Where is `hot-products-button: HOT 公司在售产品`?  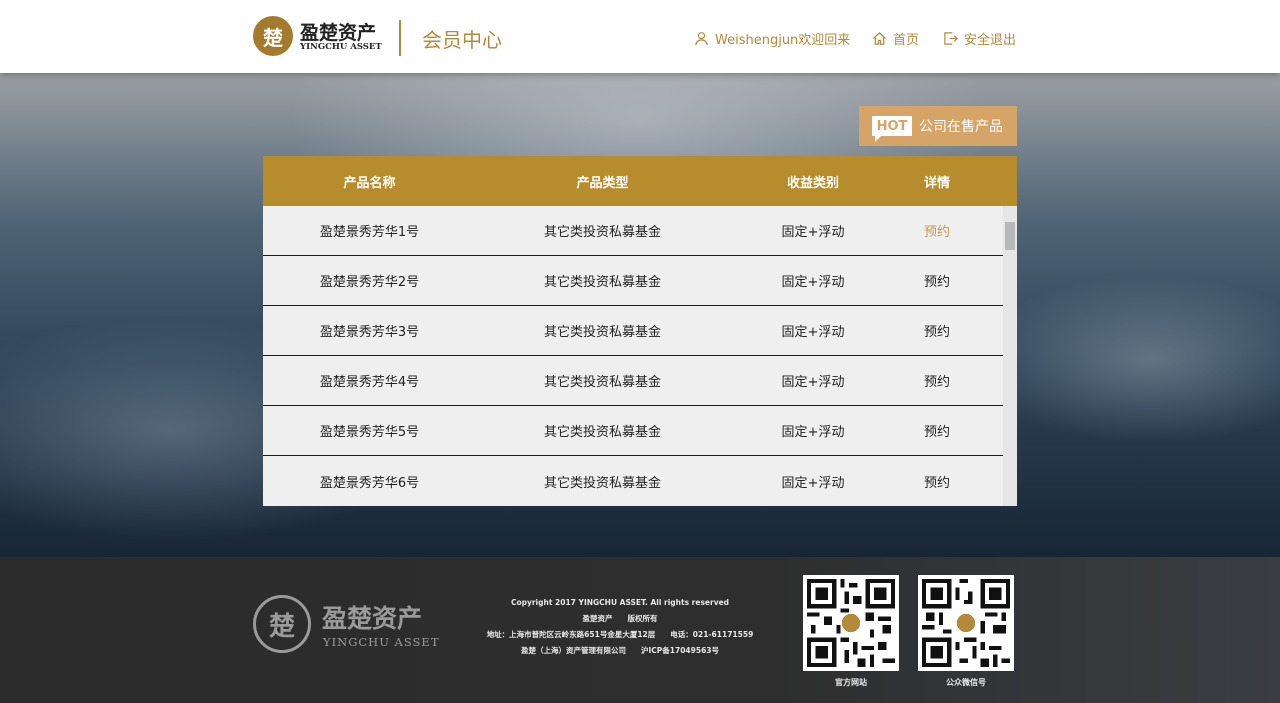
hot-products-button: HOT 公司在售产品 is located at coordinates (938, 126).